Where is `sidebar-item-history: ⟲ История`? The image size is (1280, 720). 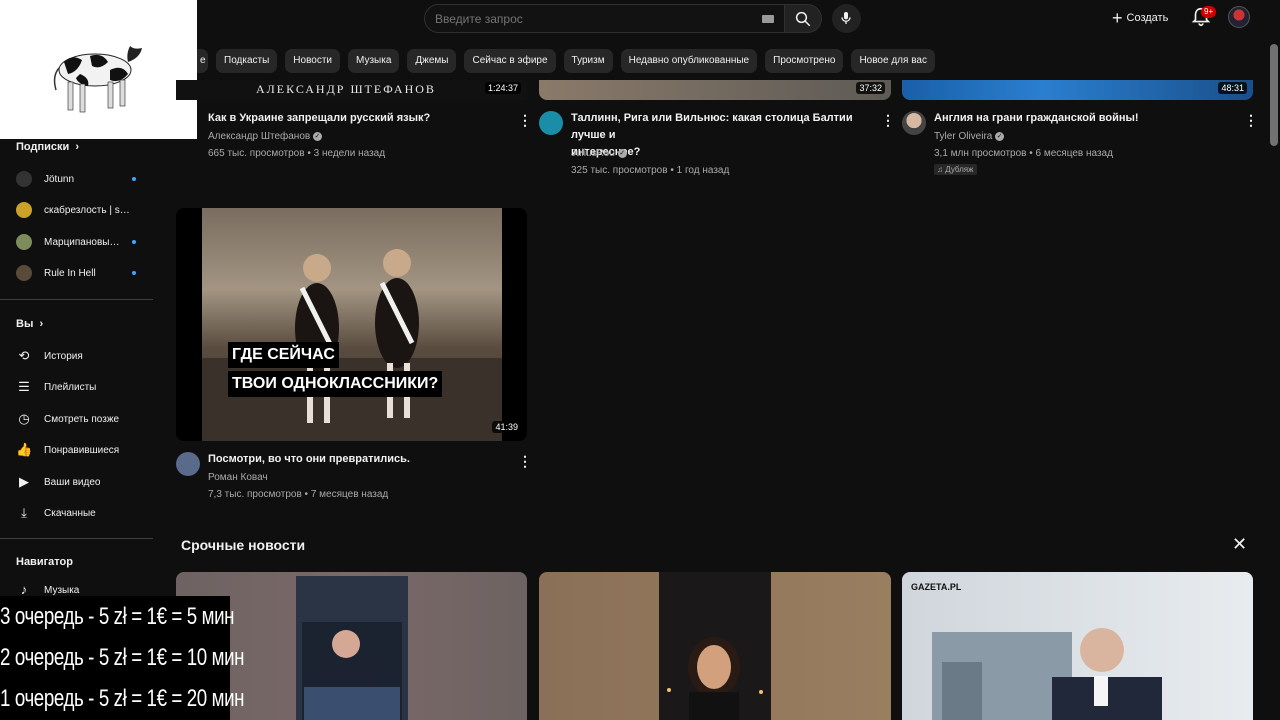
sidebar-item-history: ⟲ История is located at coordinates (76, 356).